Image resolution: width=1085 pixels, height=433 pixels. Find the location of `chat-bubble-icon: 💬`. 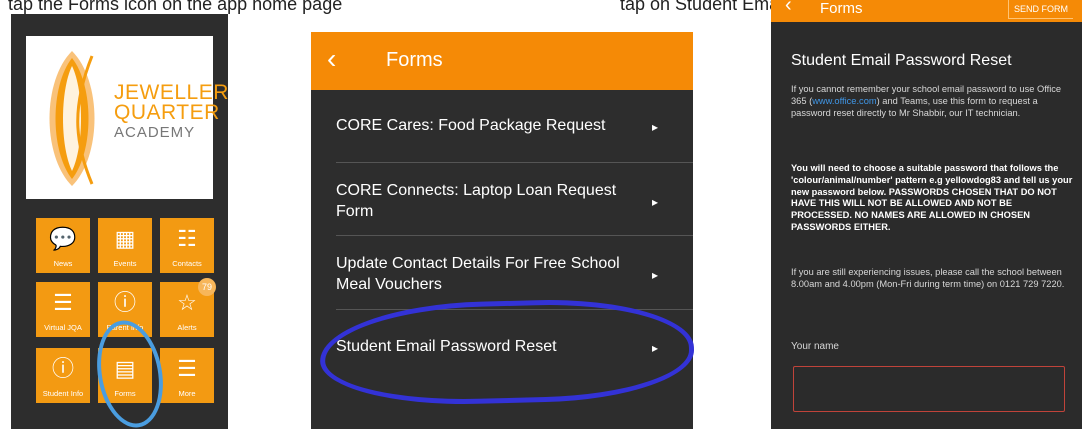

chat-bubble-icon: 💬 is located at coordinates (63, 238).